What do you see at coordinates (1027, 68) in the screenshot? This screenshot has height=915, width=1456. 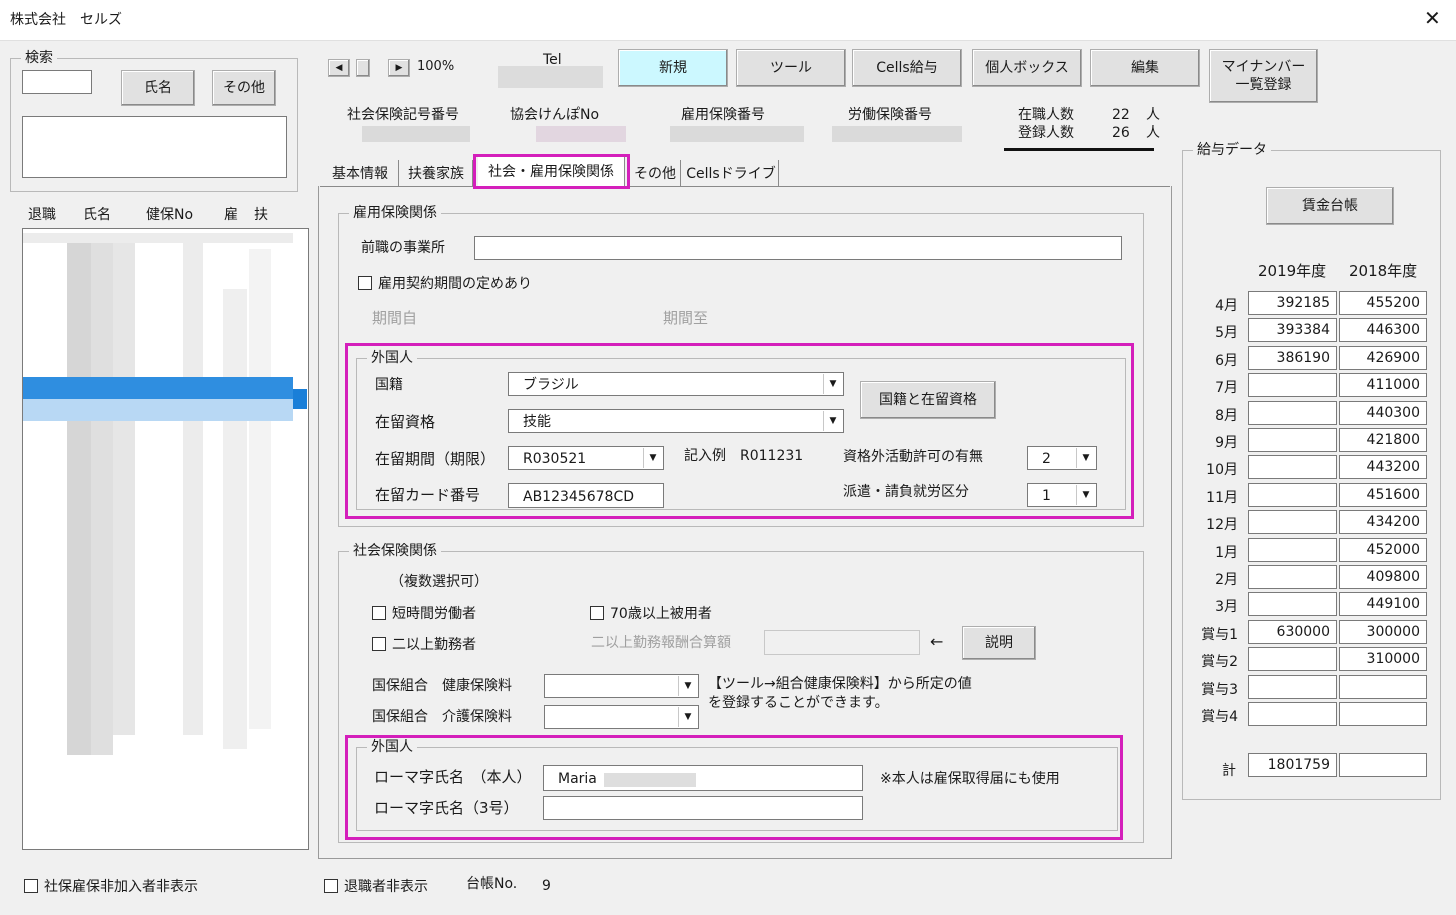 I see `personal-box-button: 個人ボックス` at bounding box center [1027, 68].